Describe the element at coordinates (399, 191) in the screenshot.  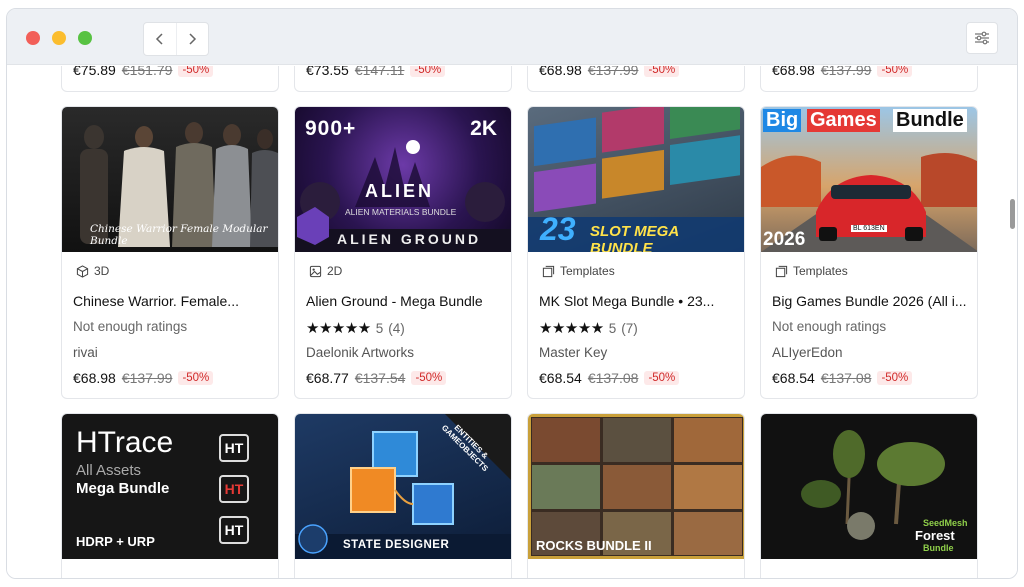
I see `thumbnail-title: ALIEN` at that location.